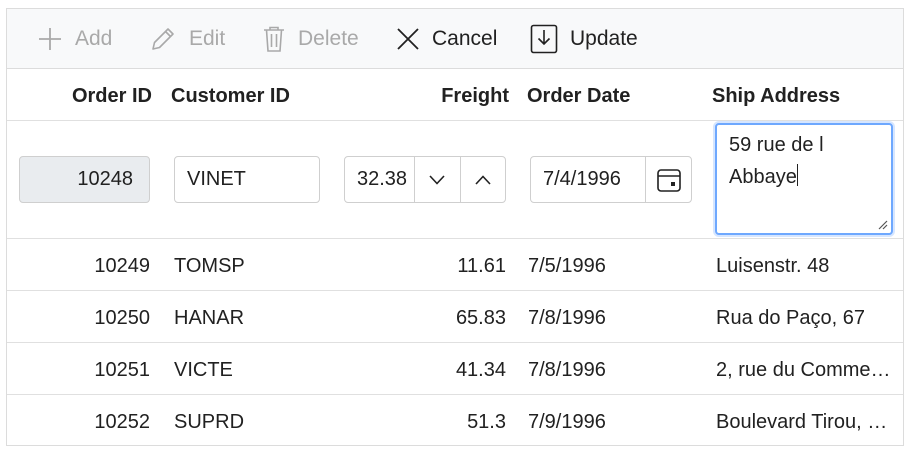  What do you see at coordinates (122, 266) in the screenshot?
I see `cell-order-id: 10249` at bounding box center [122, 266].